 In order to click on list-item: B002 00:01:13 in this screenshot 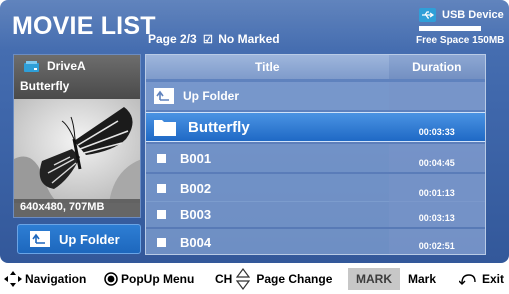, I will do `click(315, 188)`.